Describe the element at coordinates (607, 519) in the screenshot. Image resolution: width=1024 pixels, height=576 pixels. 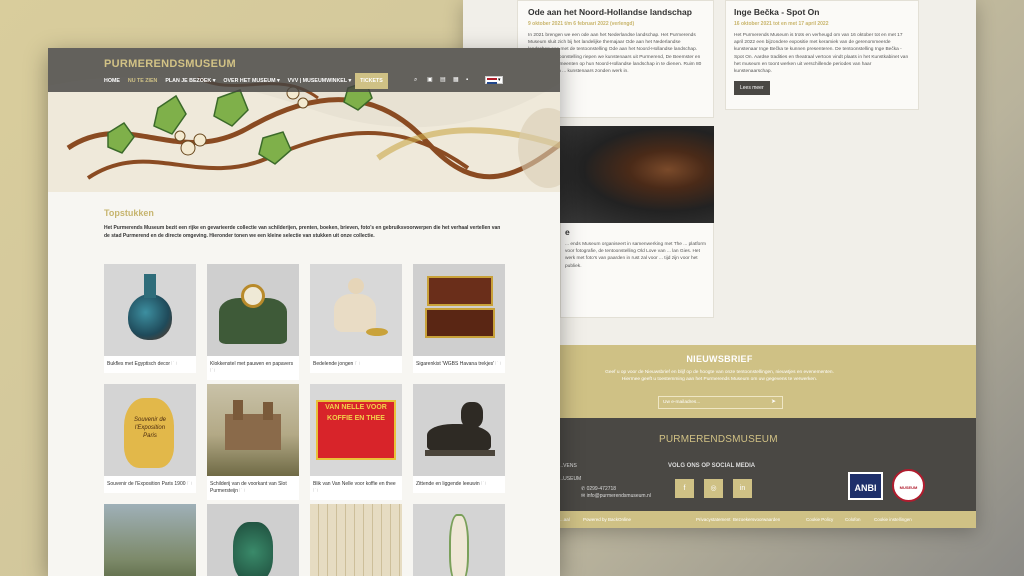
I see `footer-link: Powered by BackOnline` at that location.